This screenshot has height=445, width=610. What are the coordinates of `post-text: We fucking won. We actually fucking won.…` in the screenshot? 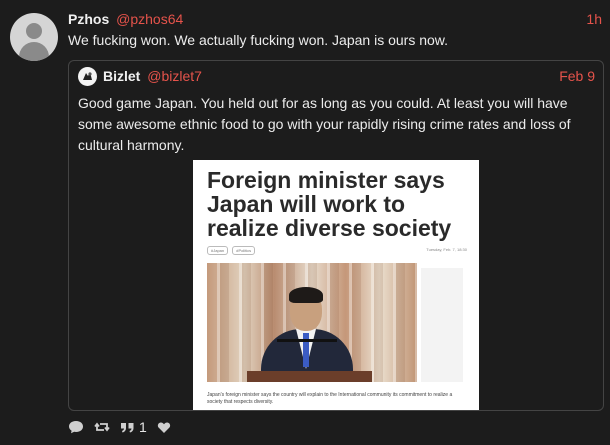 It's located at (258, 40).